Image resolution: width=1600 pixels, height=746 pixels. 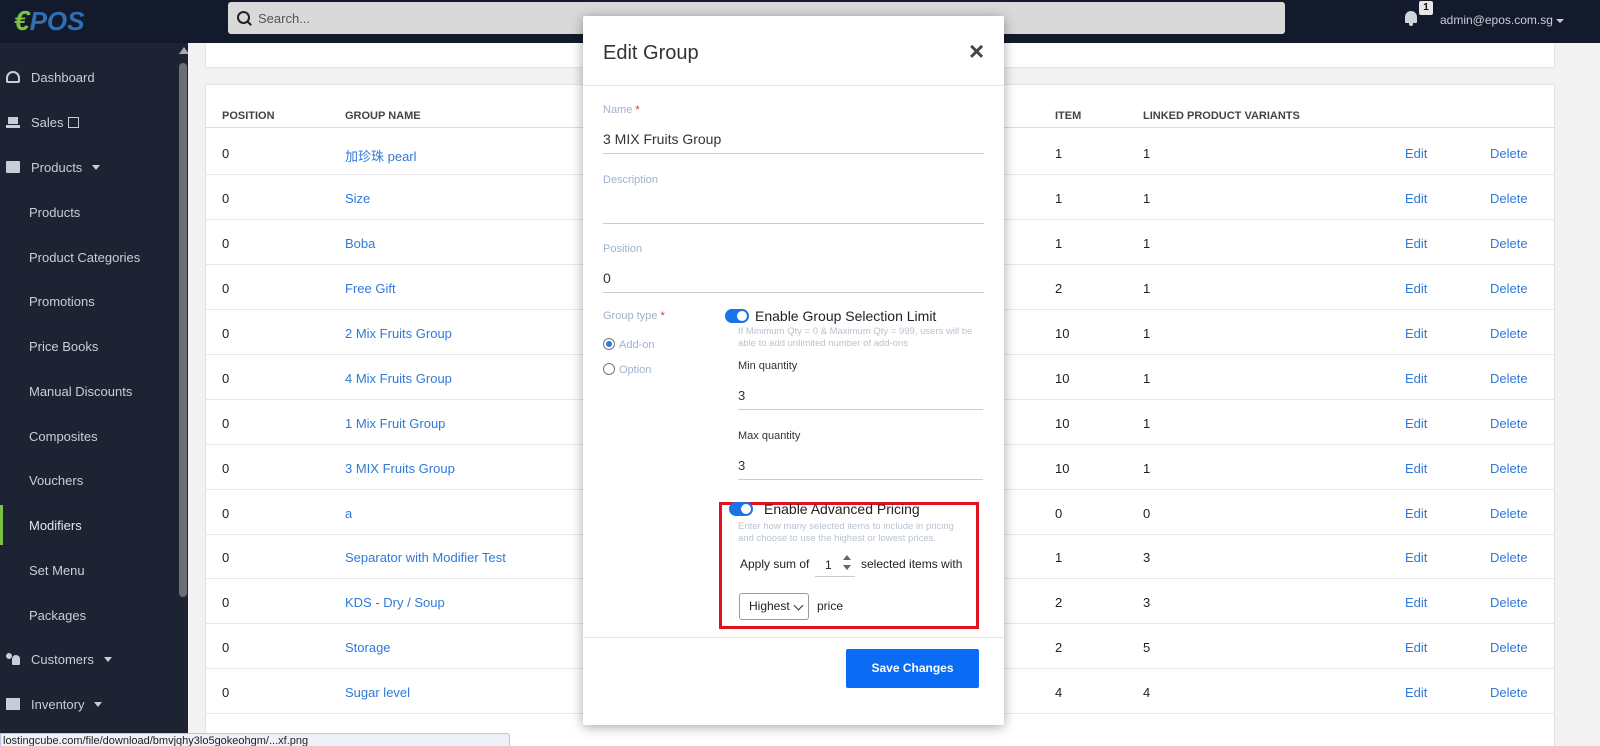 What do you see at coordinates (912, 564) in the screenshot?
I see `apply-sum-suffix: selected items with` at bounding box center [912, 564].